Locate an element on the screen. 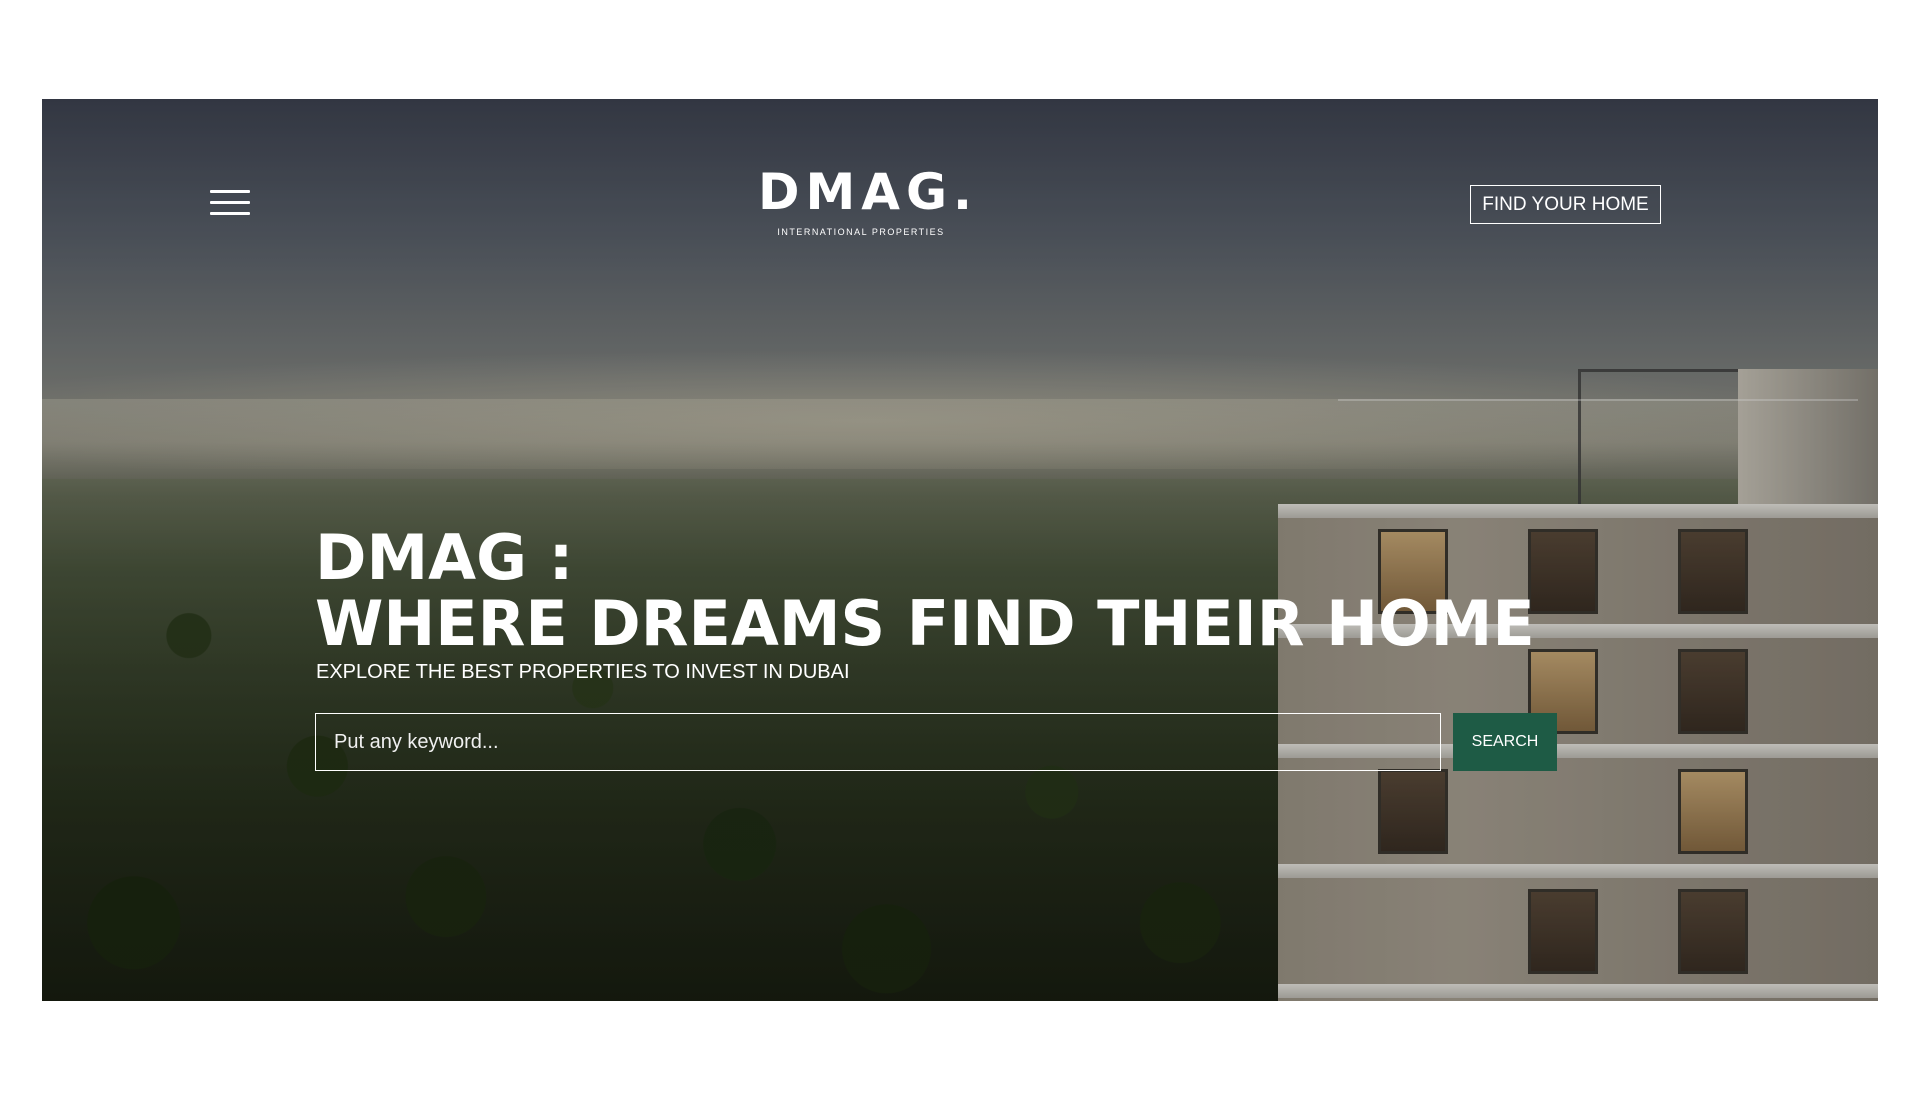 This screenshot has height=1100, width=1920. hamburger-menu-icon is located at coordinates (230, 202).